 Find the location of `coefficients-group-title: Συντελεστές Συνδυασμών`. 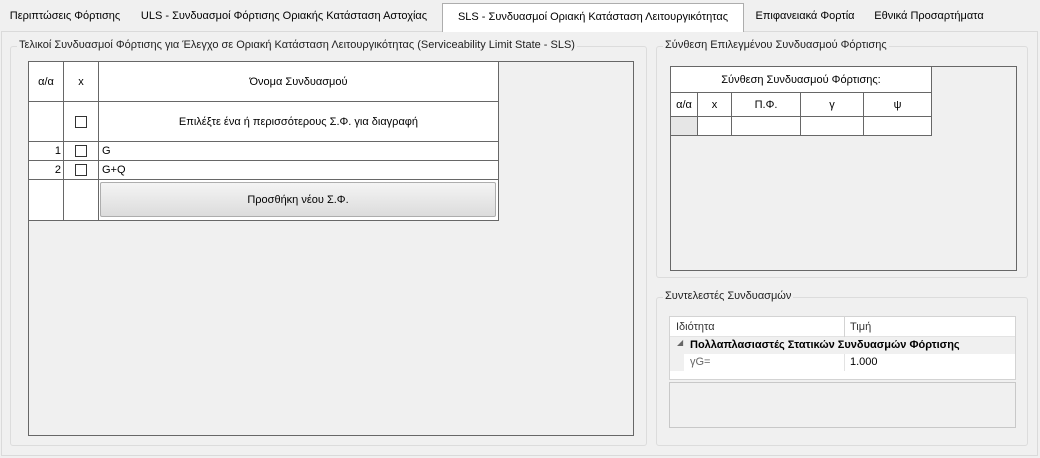

coefficients-group-title: Συντελεστές Συνδυασμών is located at coordinates (728, 296).